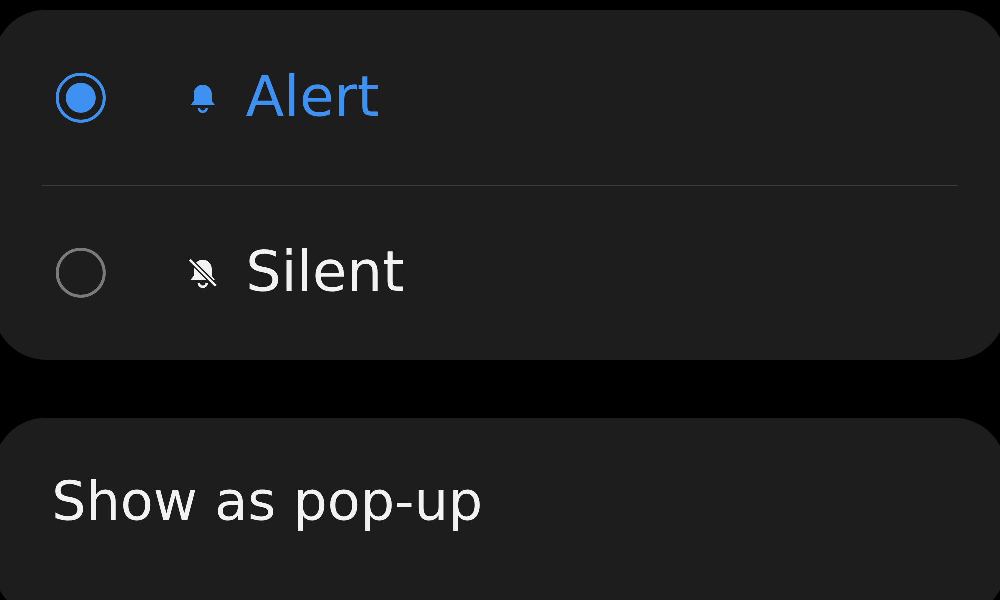 The image size is (1000, 600). What do you see at coordinates (325, 272) in the screenshot?
I see `option-label: Silent` at bounding box center [325, 272].